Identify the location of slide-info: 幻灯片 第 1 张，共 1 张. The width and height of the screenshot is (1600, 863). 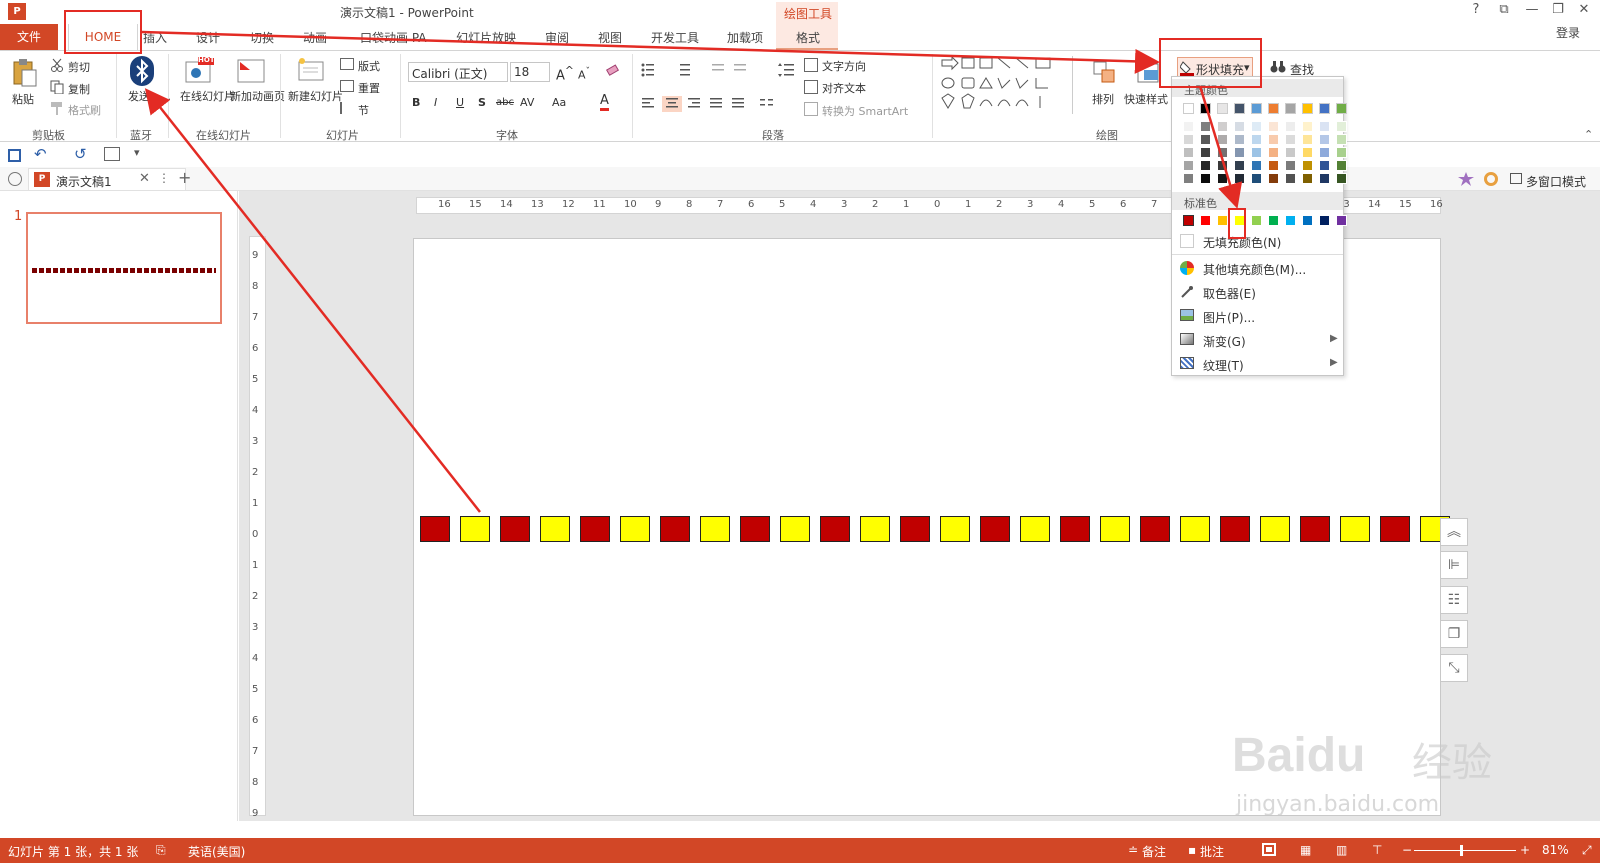
(73, 852).